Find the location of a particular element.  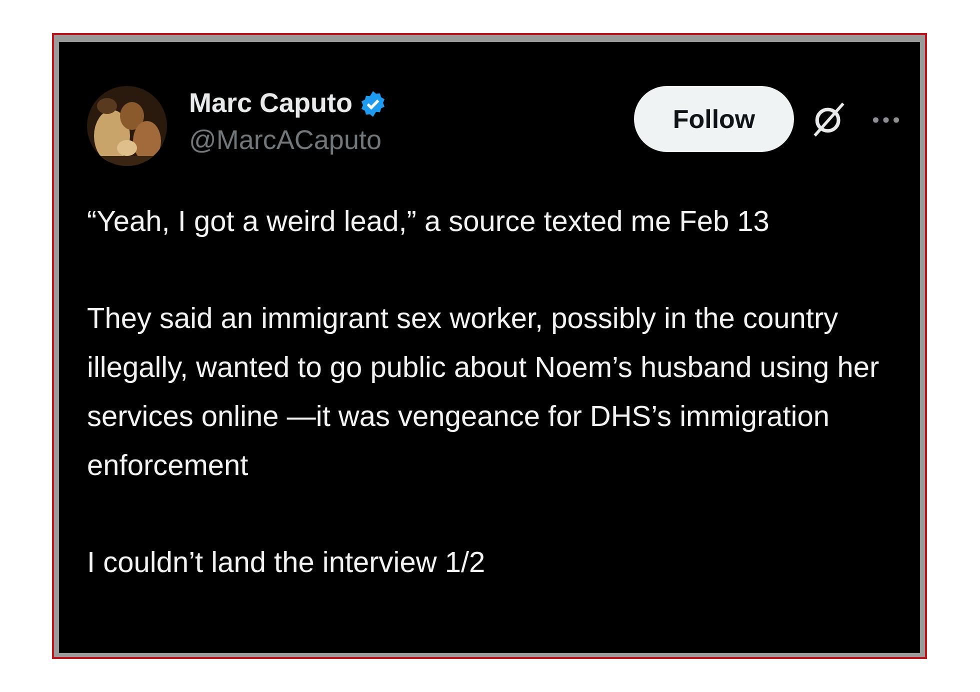

author-handle: @MarcACaputo is located at coordinates (288, 140).